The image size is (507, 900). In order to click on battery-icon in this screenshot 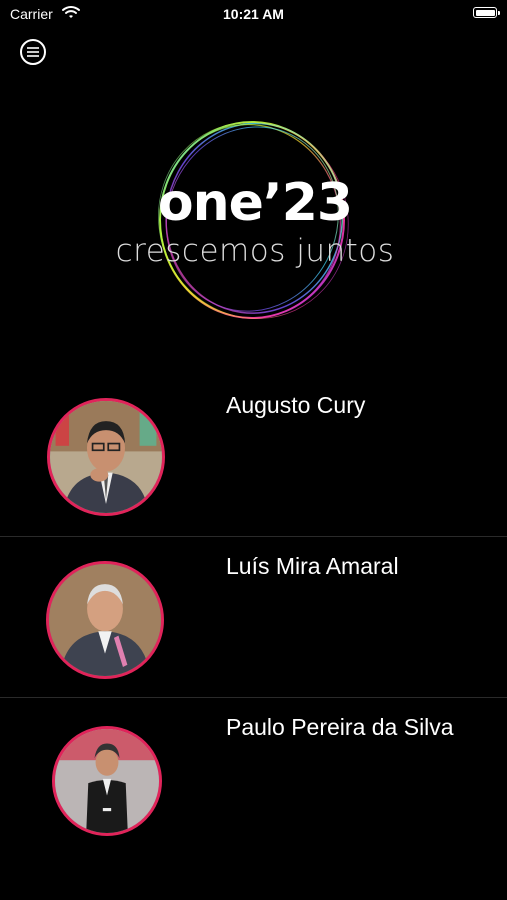, I will do `click(486, 12)`.